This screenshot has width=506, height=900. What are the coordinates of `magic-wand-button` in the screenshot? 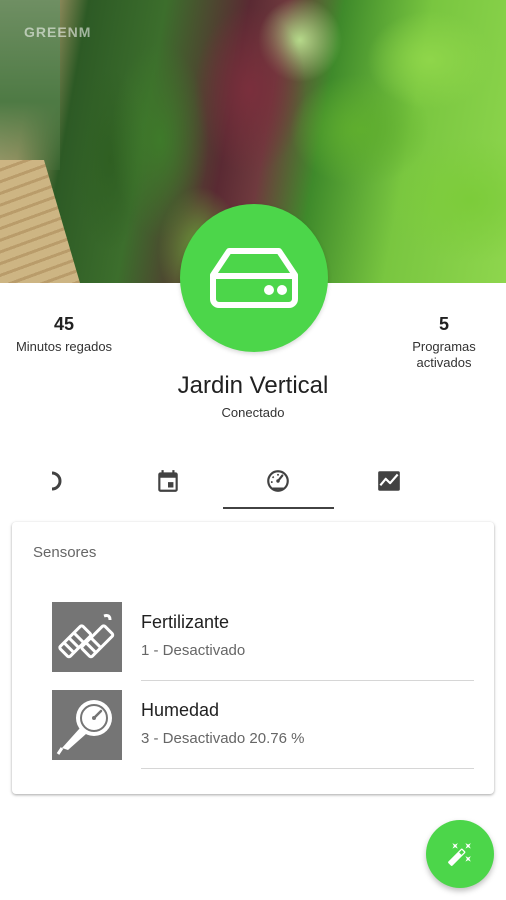 It's located at (460, 854).